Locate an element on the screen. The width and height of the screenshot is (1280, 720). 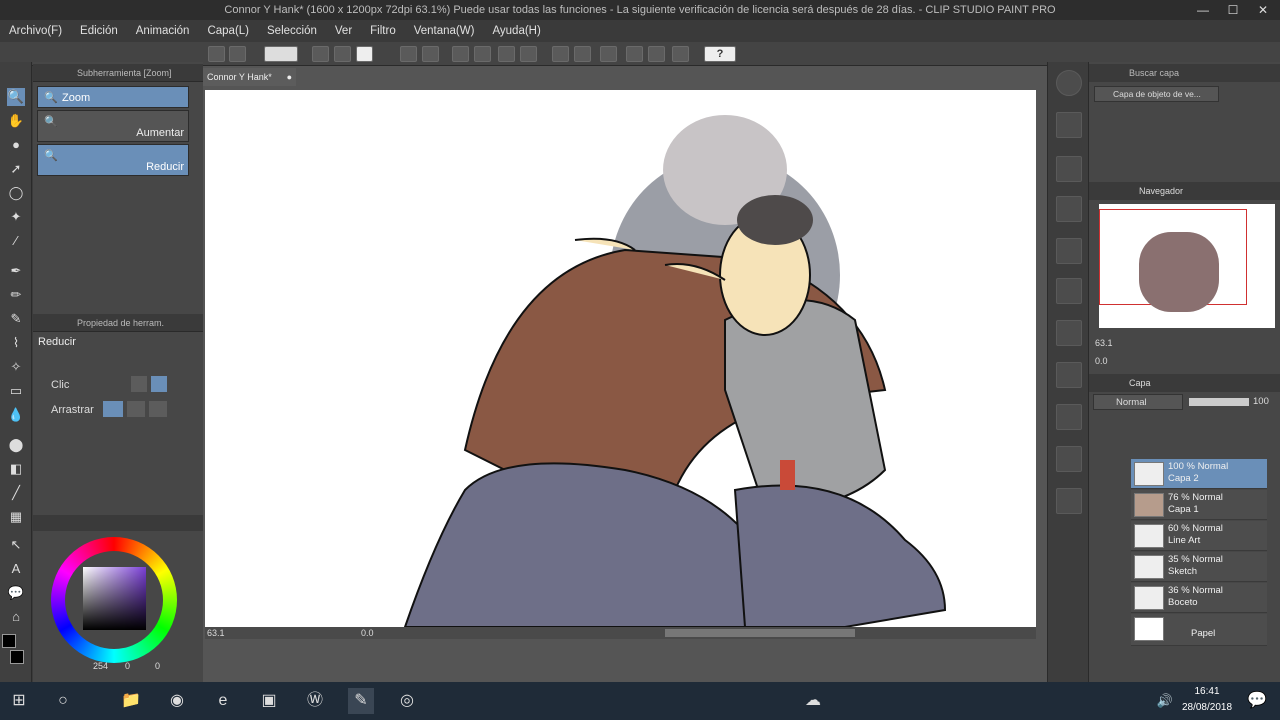
correction-tool-icon: ⌂ is located at coordinates (16, 617).